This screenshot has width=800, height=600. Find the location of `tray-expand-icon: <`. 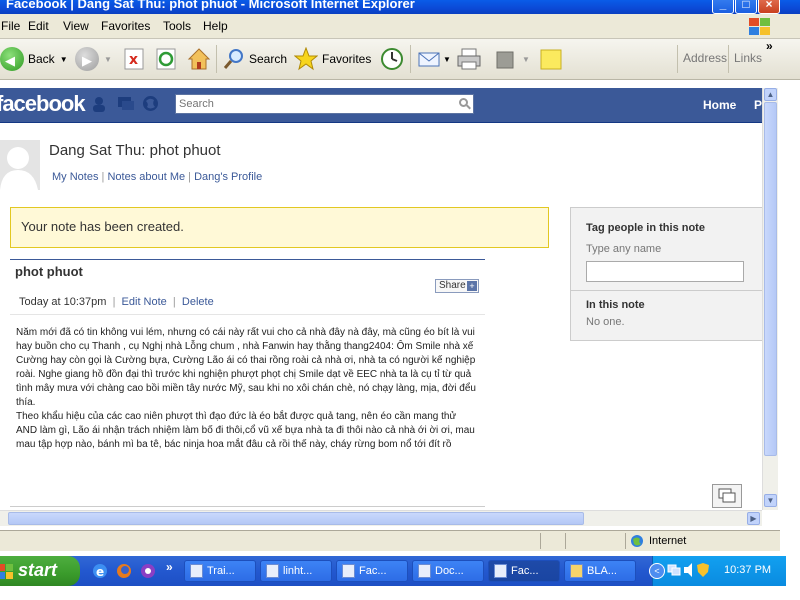

tray-expand-icon: < is located at coordinates (657, 571).